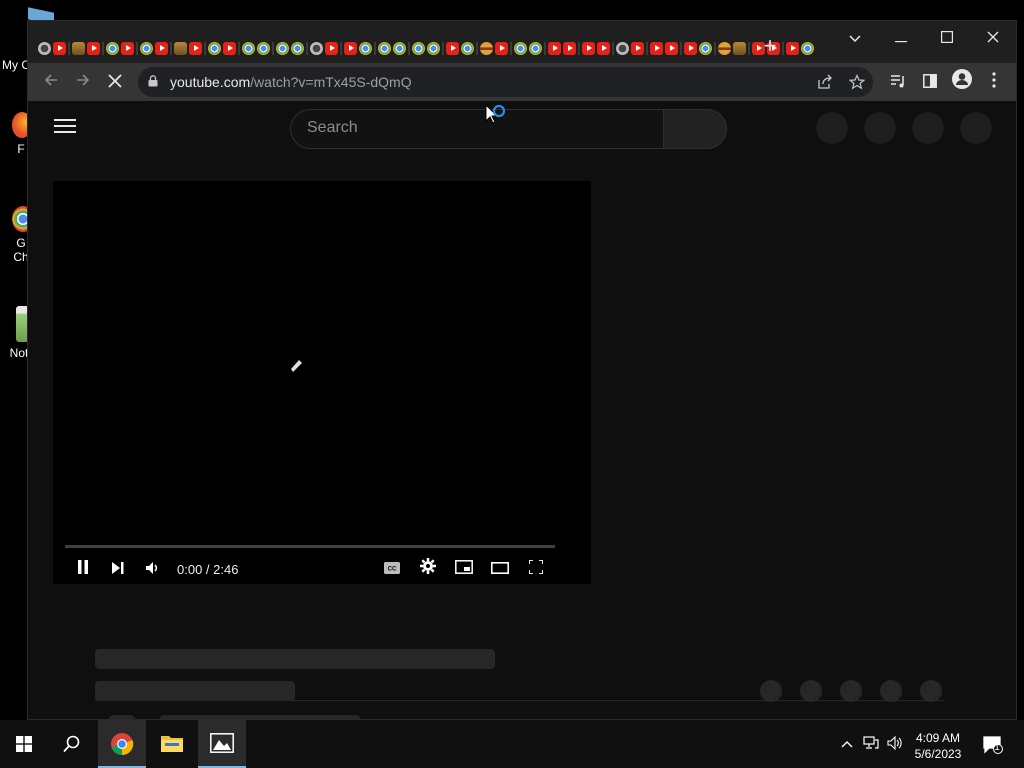 The image size is (1024, 768). Describe the element at coordinates (500, 569) in the screenshot. I see `theater-mode-button` at that location.